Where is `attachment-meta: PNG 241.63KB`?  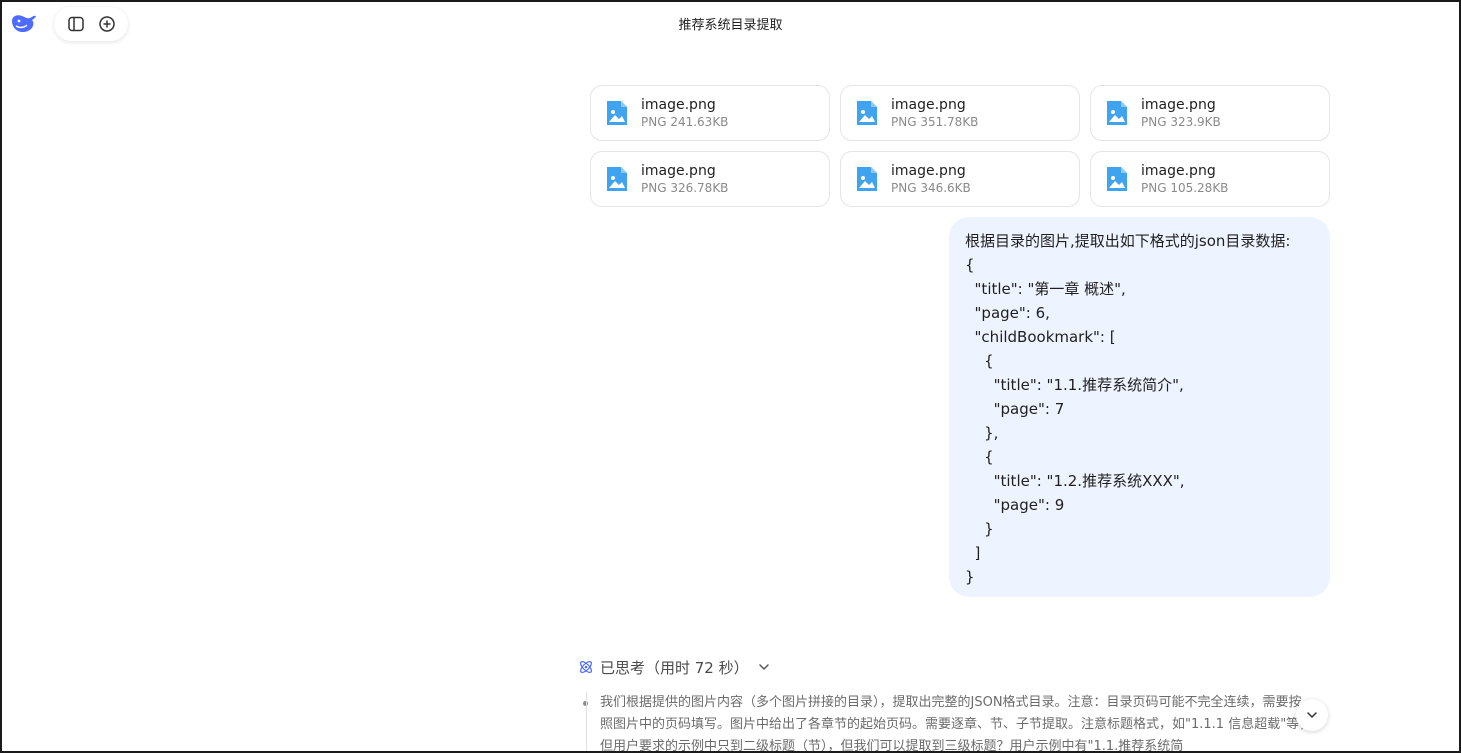 attachment-meta: PNG 241.63KB is located at coordinates (685, 122).